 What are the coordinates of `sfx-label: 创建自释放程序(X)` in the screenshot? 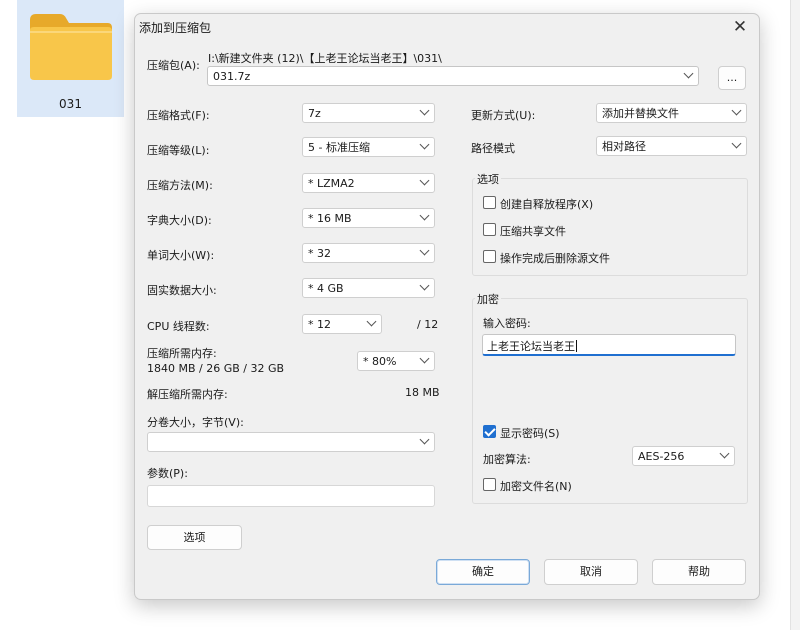 It's located at (547, 204).